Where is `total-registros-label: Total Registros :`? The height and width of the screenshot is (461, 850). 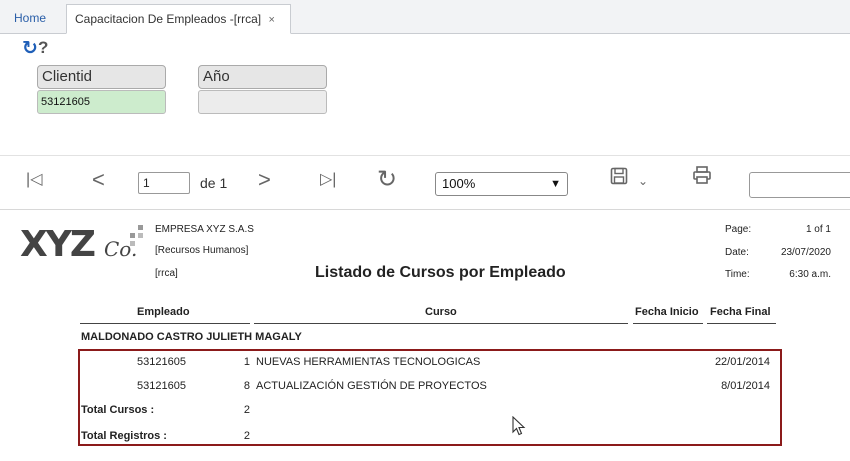
total-registros-label: Total Registros : is located at coordinates (124, 436).